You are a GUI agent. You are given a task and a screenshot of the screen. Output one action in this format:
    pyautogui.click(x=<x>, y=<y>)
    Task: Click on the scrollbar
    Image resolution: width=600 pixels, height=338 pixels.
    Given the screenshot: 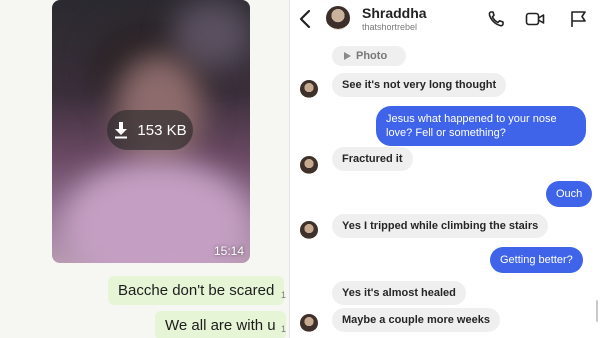 What is the action you would take?
    pyautogui.click(x=597, y=311)
    